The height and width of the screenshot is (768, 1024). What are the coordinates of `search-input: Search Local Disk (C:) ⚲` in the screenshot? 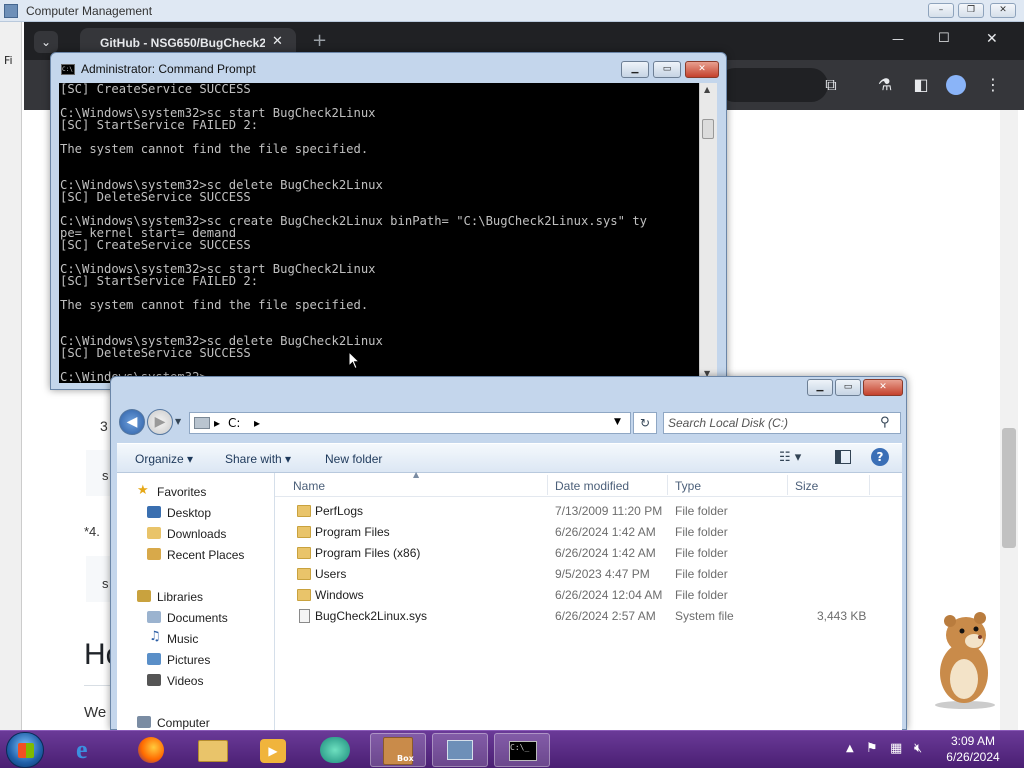 It's located at (782, 423).